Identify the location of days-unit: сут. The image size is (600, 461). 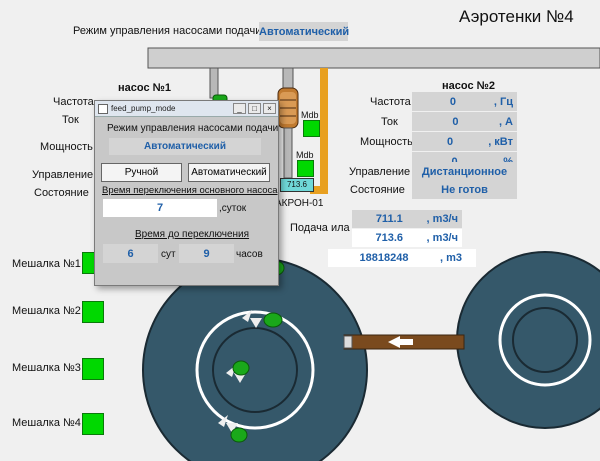
(168, 254).